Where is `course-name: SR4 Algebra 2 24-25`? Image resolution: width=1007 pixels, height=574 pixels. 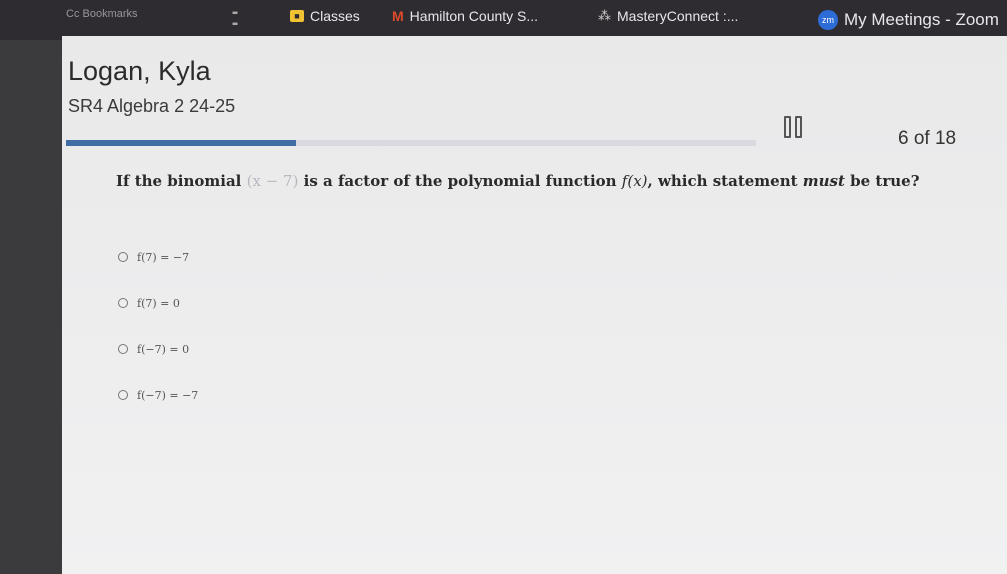 course-name: SR4 Algebra 2 24-25 is located at coordinates (152, 106).